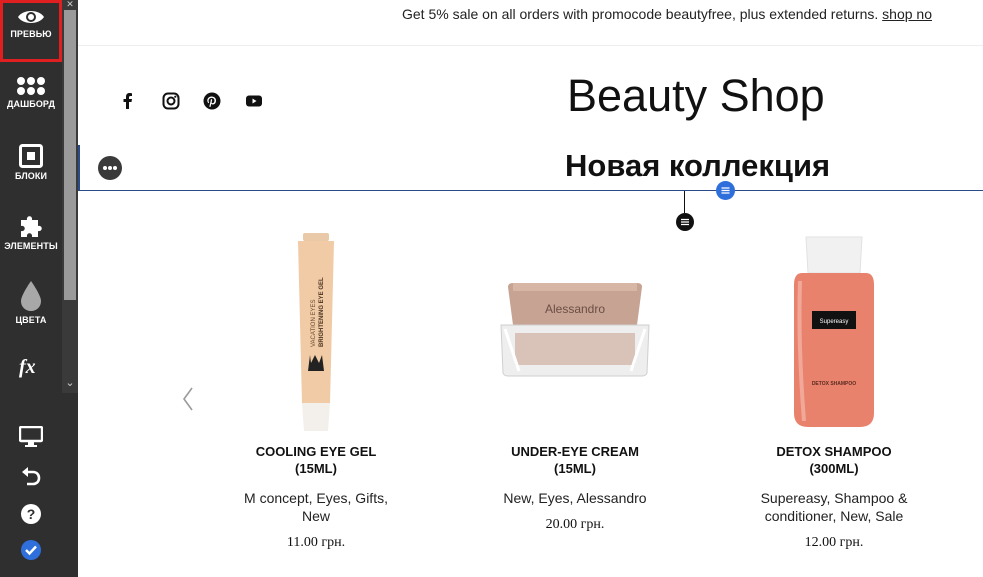 The height and width of the screenshot is (577, 983). Describe the element at coordinates (696, 95) in the screenshot. I see `site-title: Beauty Shop` at that location.